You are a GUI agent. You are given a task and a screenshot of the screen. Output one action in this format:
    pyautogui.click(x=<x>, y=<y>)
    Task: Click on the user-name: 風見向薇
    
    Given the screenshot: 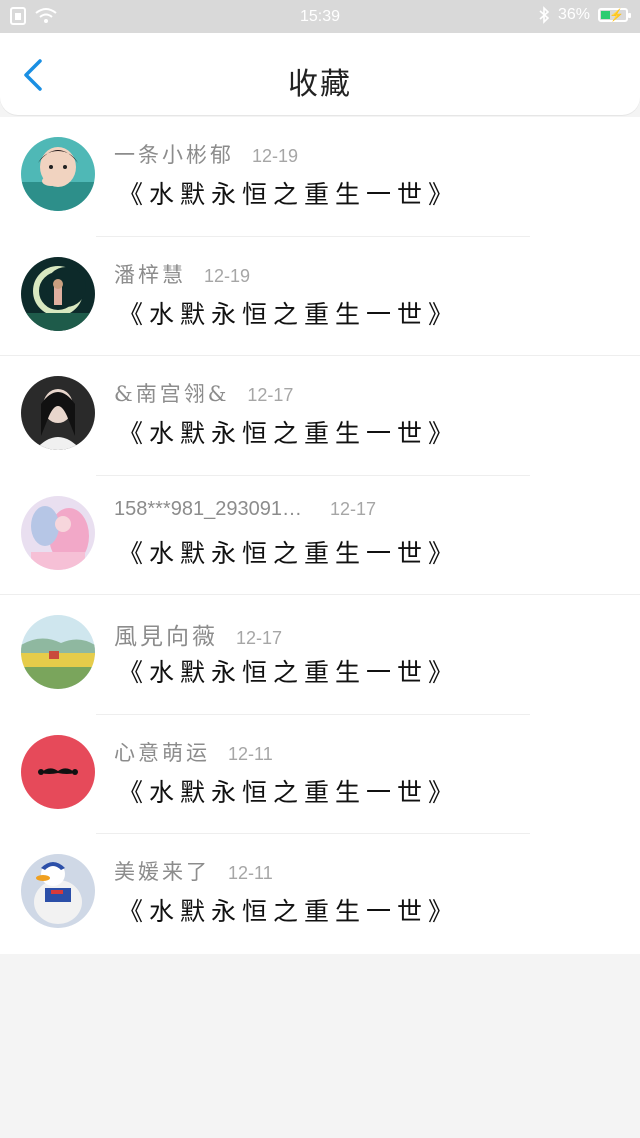 What is the action you would take?
    pyautogui.click(x=166, y=637)
    